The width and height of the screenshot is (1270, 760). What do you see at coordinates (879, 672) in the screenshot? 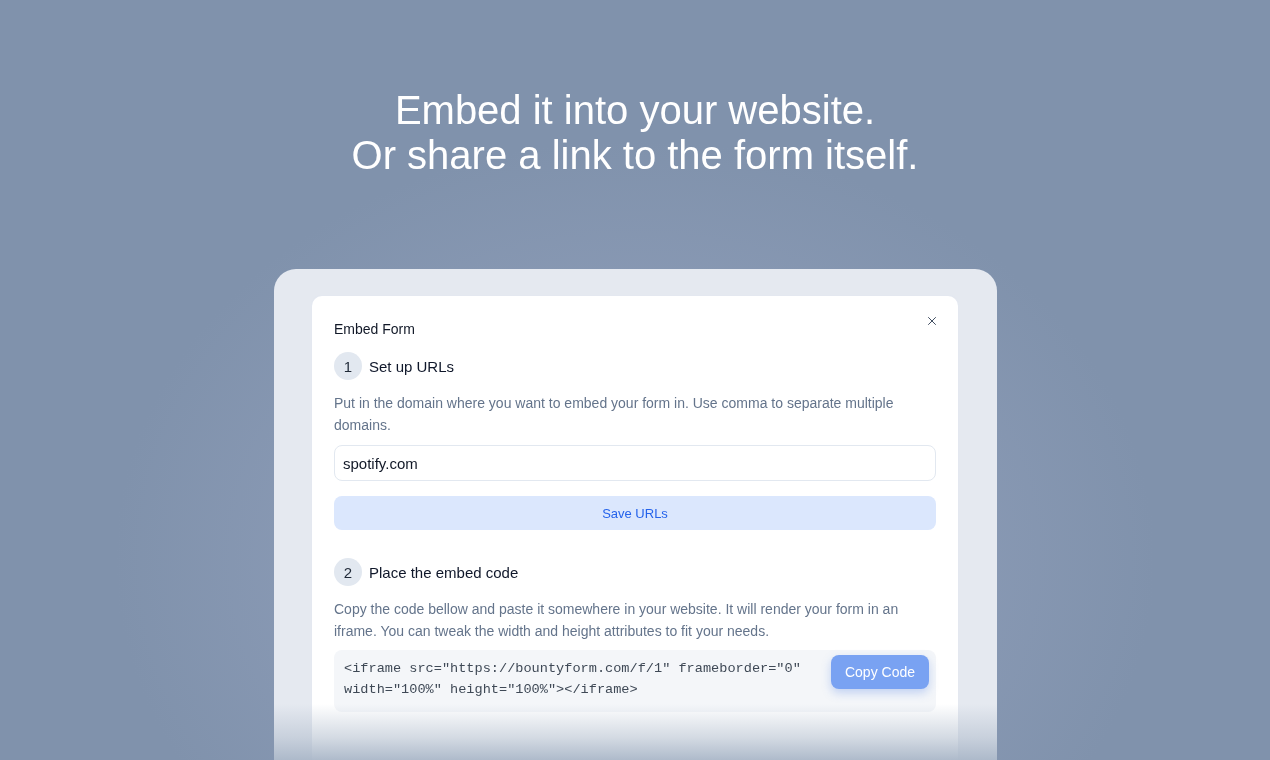
I see `copy-code-button: Copy Code` at bounding box center [879, 672].